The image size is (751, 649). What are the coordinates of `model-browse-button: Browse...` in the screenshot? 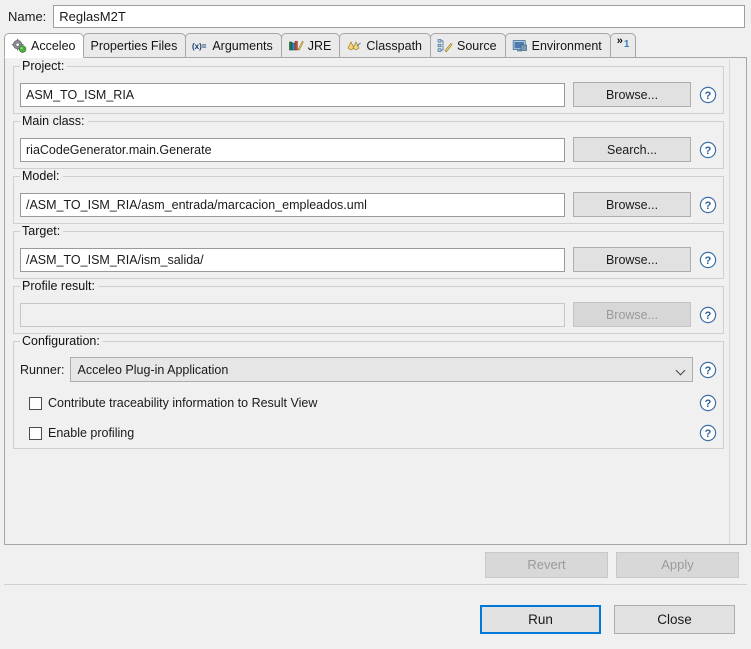 It's located at (632, 204).